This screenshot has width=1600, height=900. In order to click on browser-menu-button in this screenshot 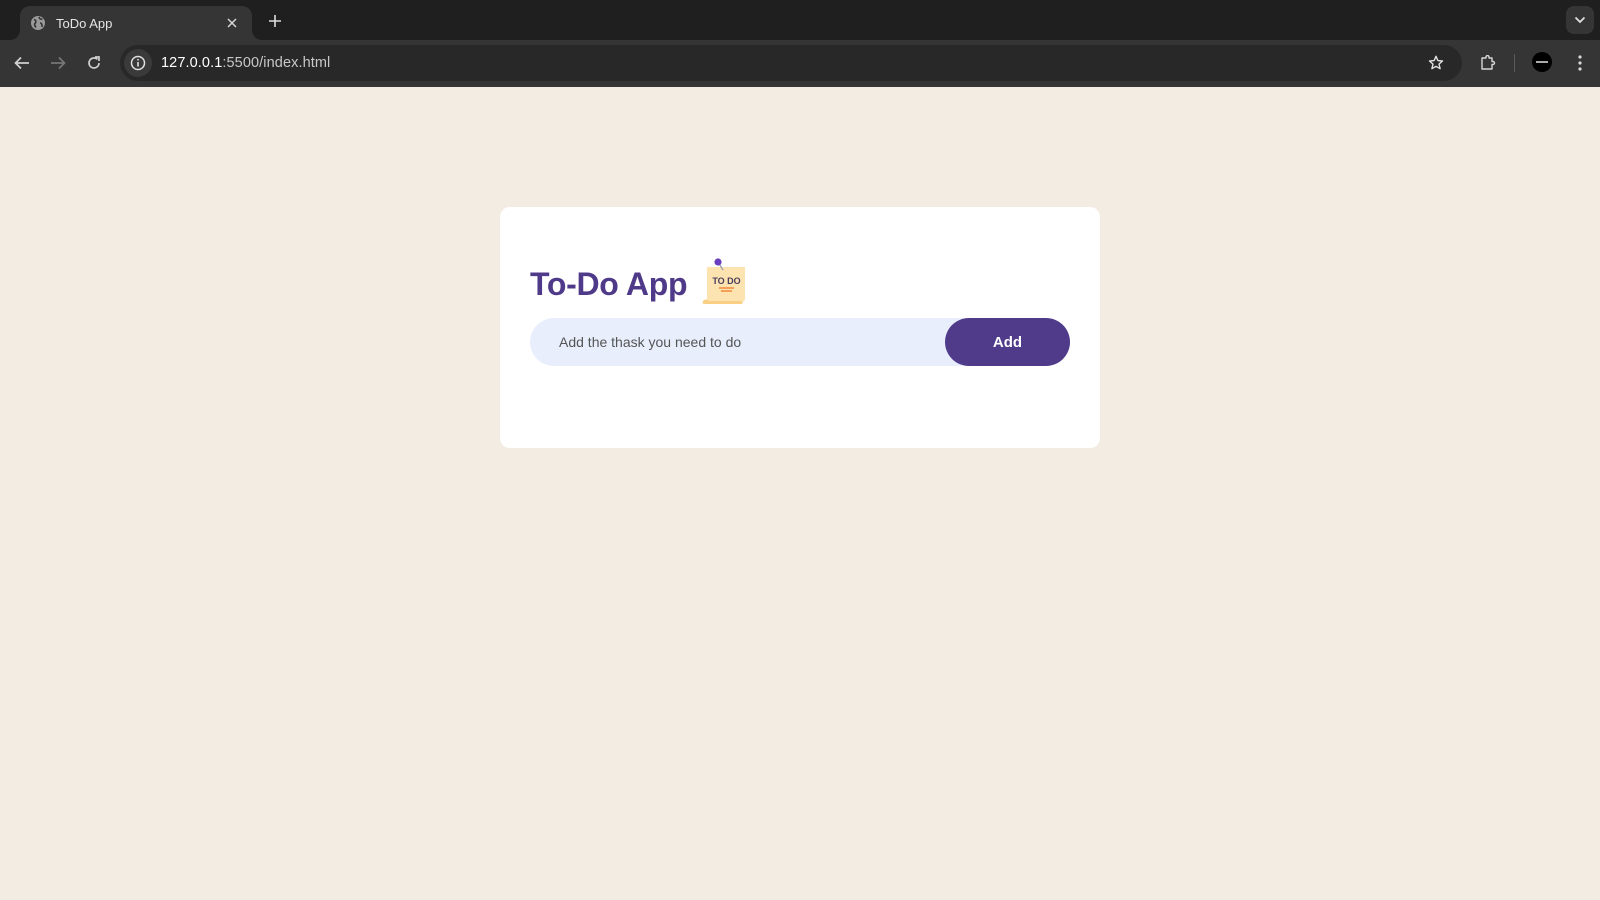, I will do `click(1580, 63)`.